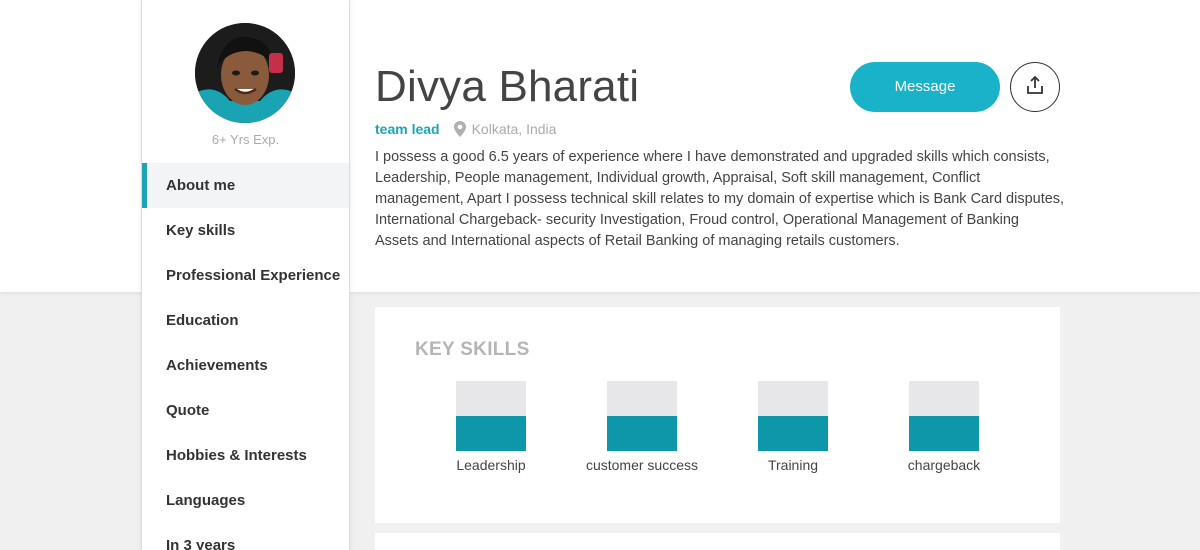 The image size is (1200, 550). Describe the element at coordinates (245, 139) in the screenshot. I see `experience-years: 6+ Yrs Exp.` at that location.